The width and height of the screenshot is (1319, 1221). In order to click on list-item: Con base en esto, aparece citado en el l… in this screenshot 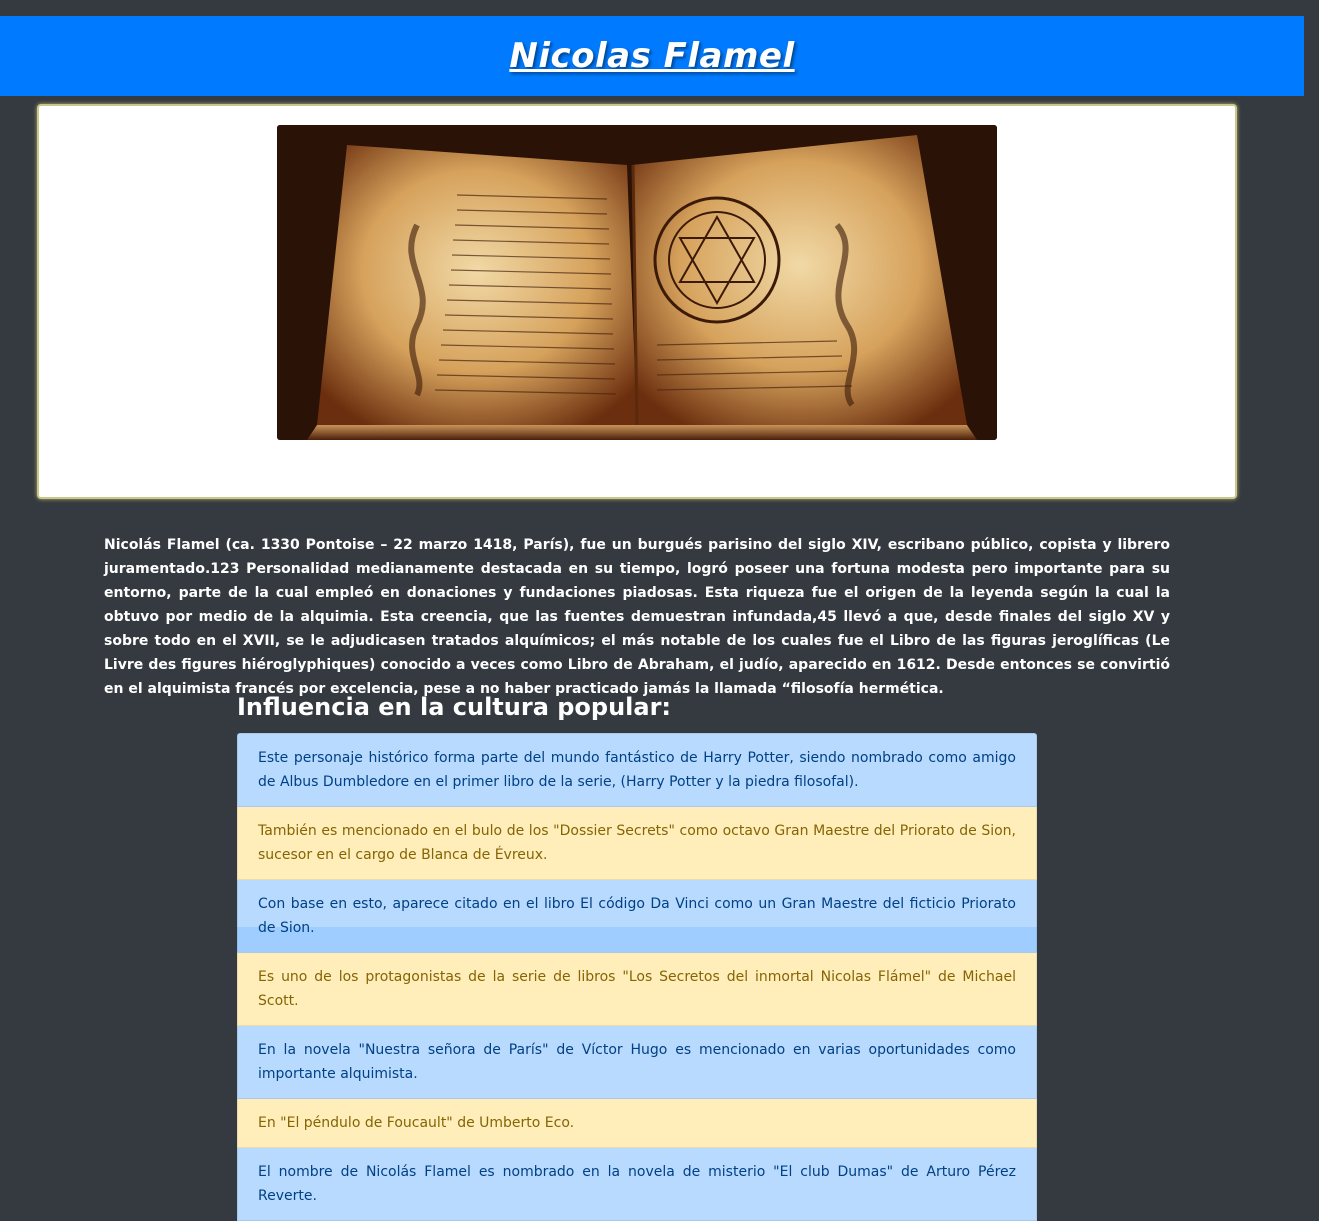, I will do `click(637, 916)`.